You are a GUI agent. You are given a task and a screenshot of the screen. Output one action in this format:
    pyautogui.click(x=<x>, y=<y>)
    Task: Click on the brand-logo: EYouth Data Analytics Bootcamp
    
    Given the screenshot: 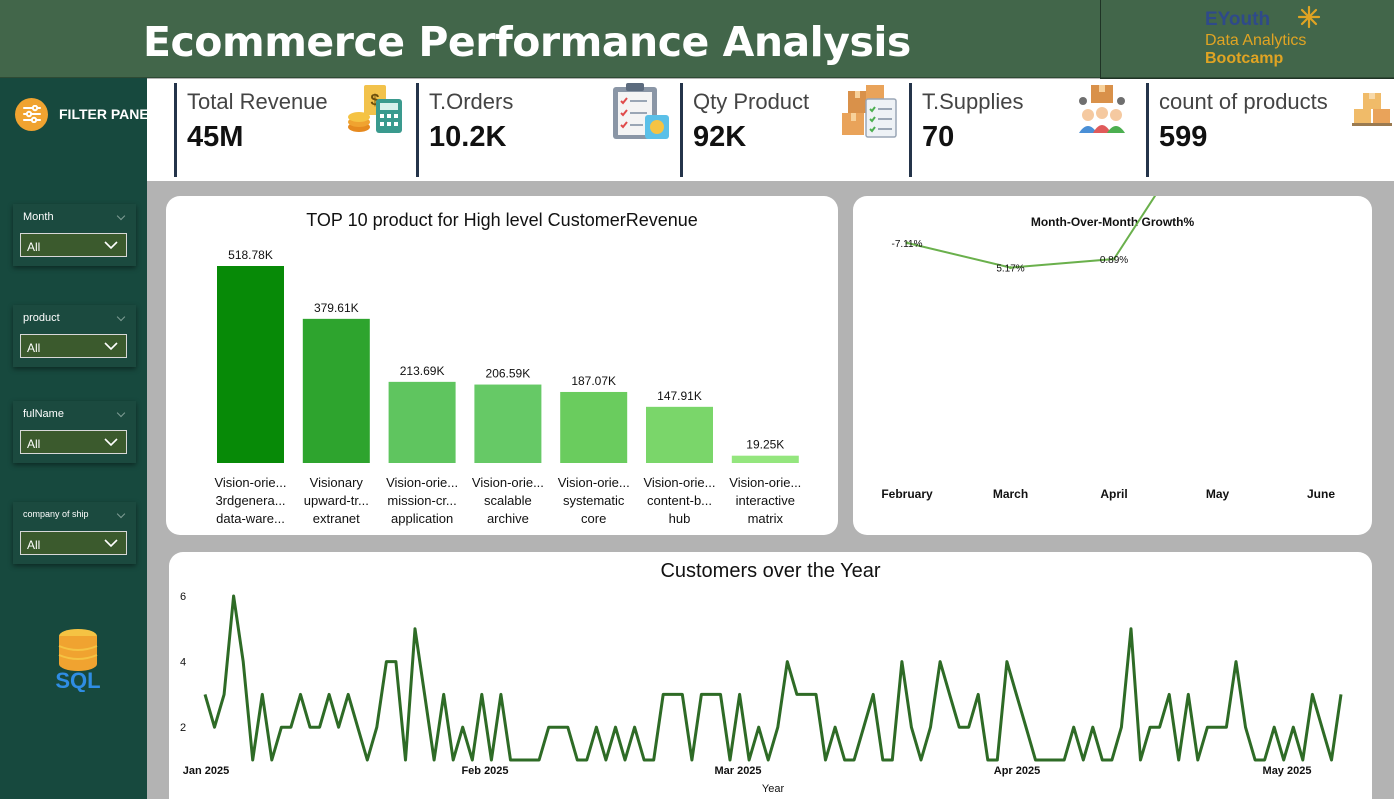 What is the action you would take?
    pyautogui.click(x=1247, y=39)
    